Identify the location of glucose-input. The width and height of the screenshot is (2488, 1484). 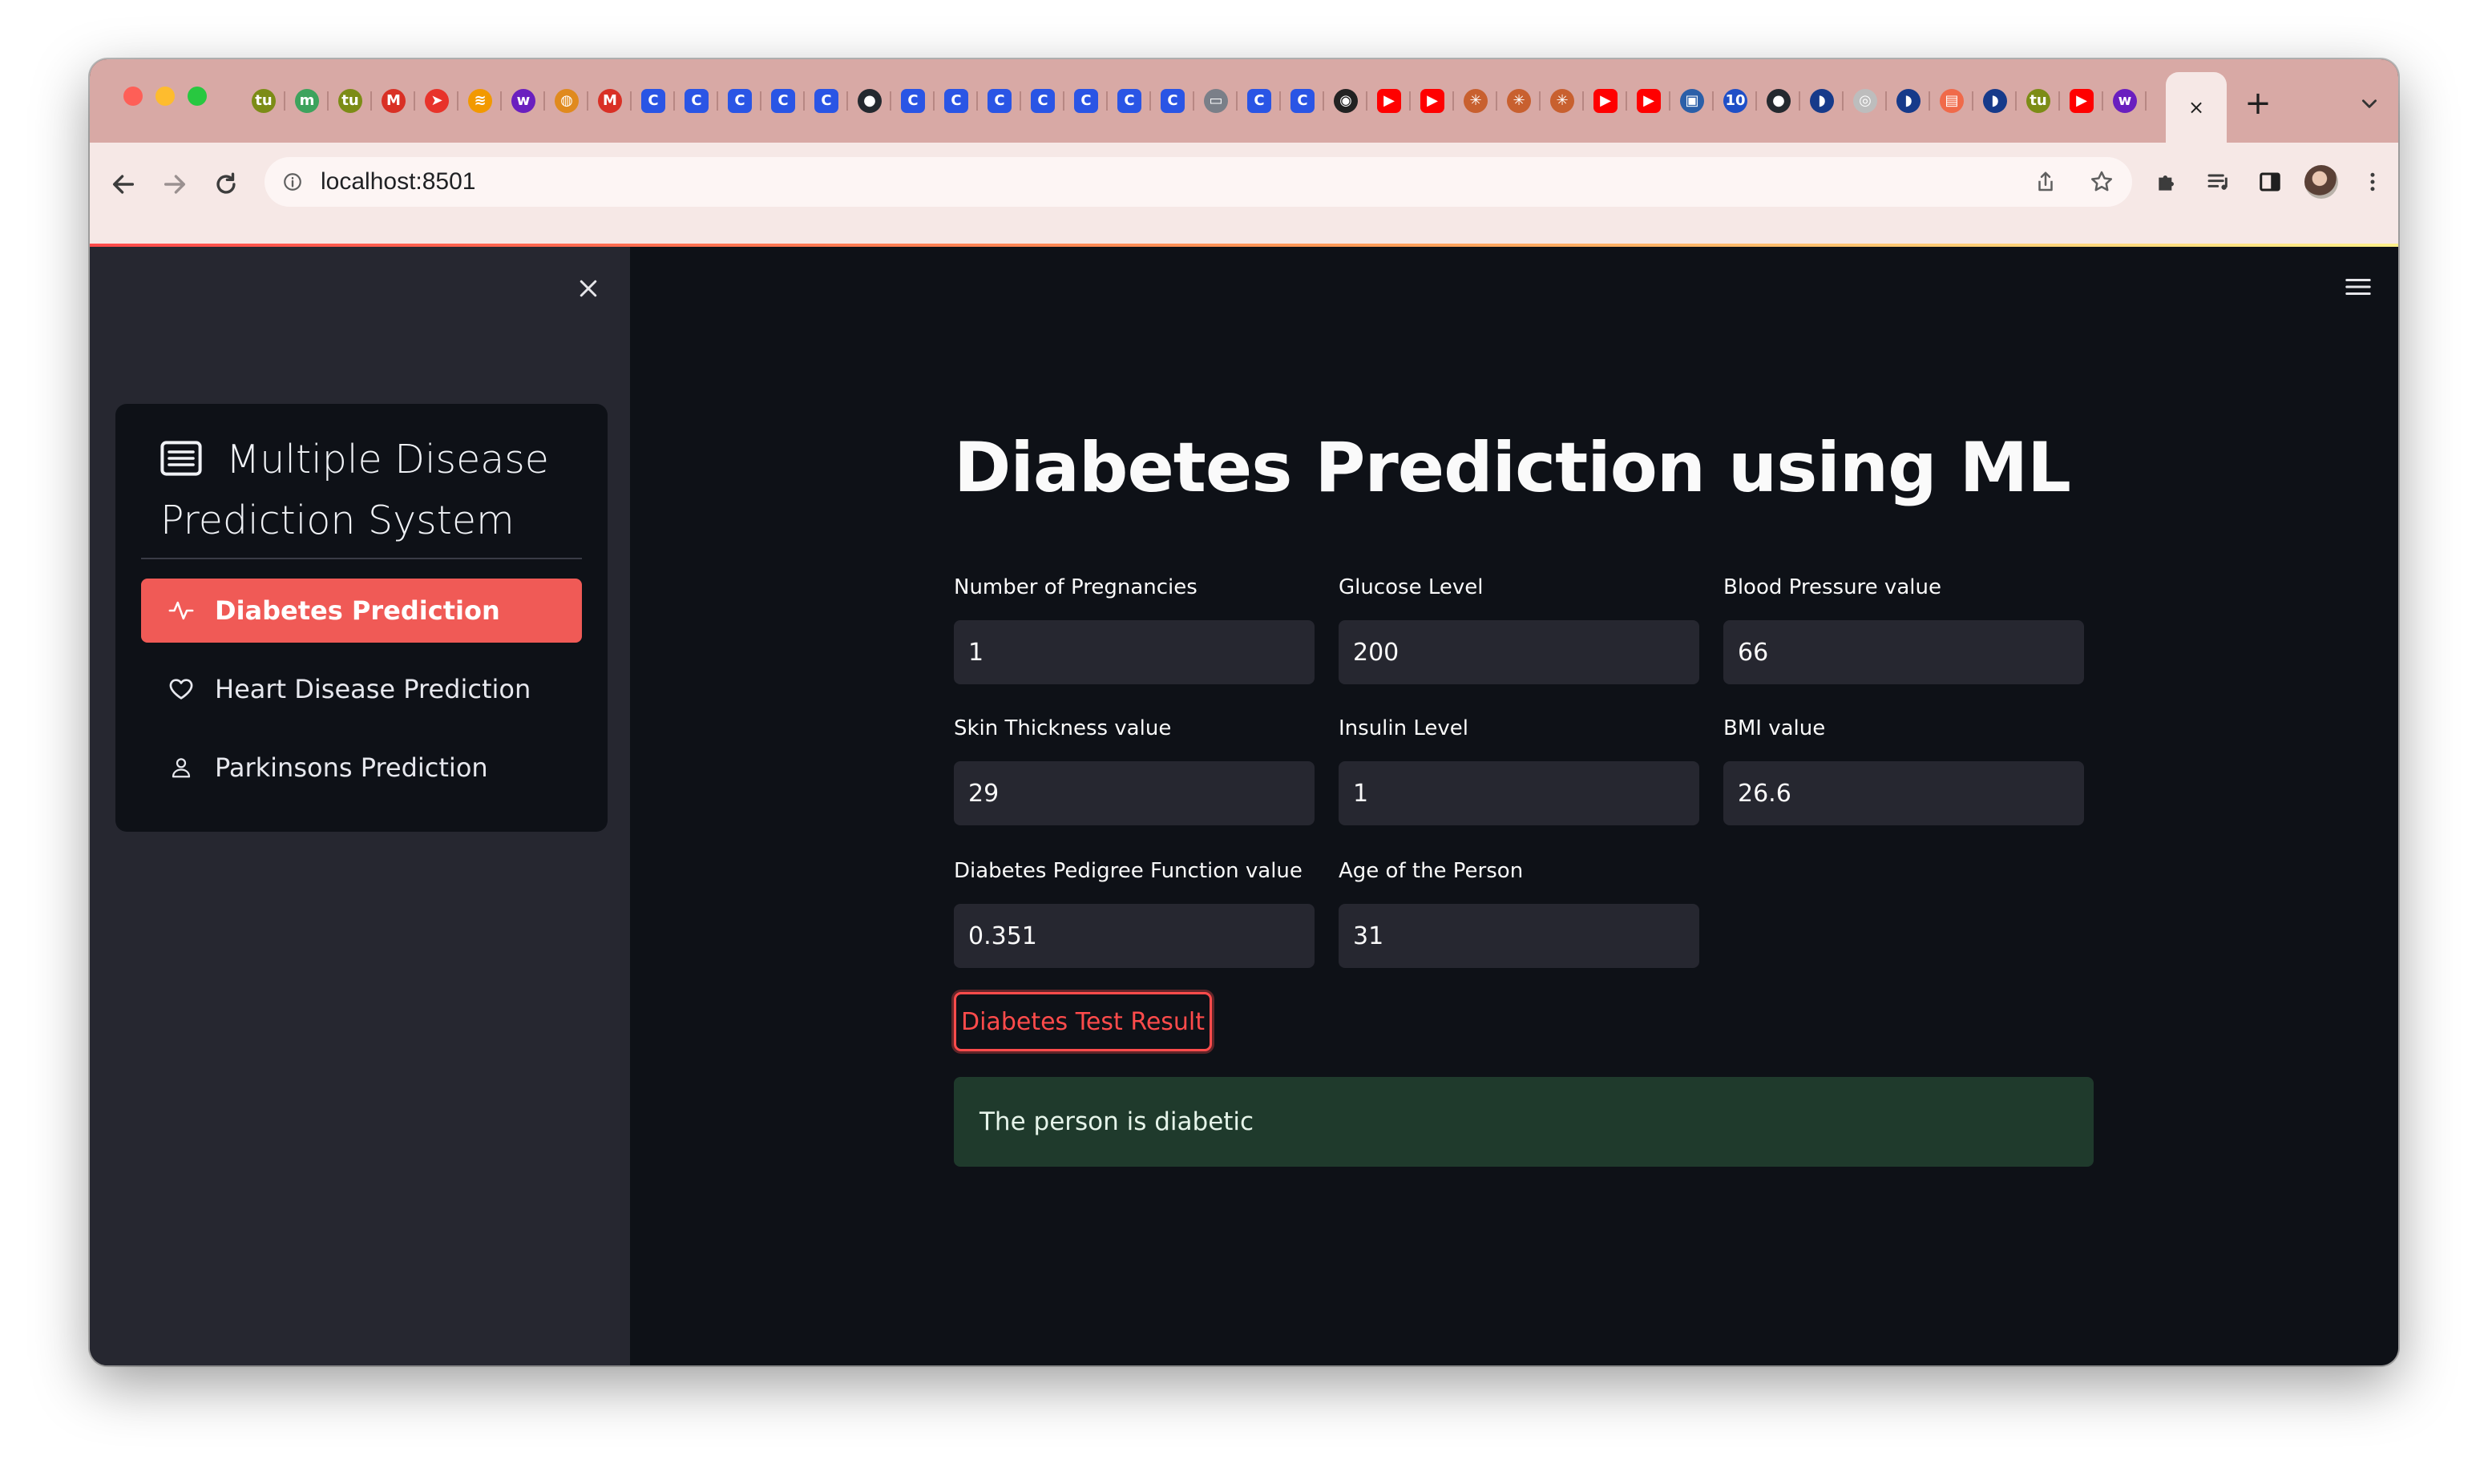
(1519, 652).